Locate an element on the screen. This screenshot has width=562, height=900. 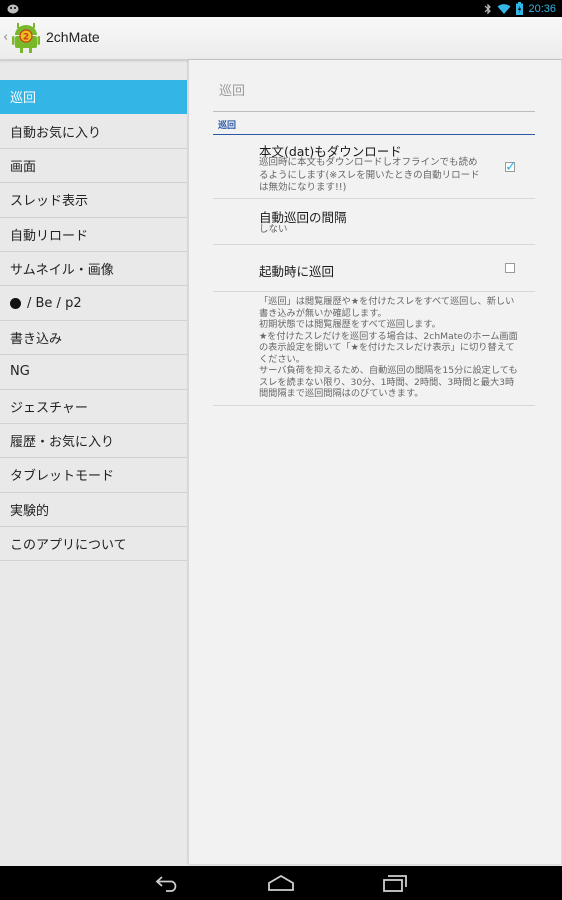
help-line: 初期状態では閲覧履歴をすべて巡回します。 is located at coordinates (350, 324).